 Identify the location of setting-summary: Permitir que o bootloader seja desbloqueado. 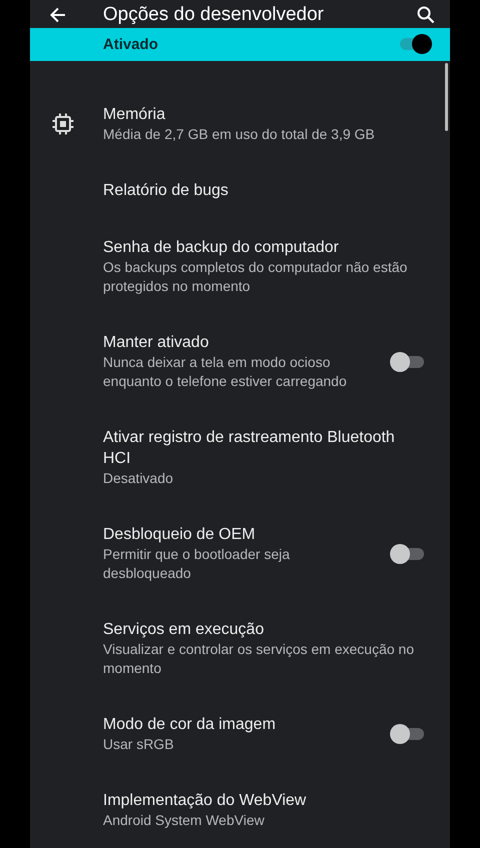
(197, 564).